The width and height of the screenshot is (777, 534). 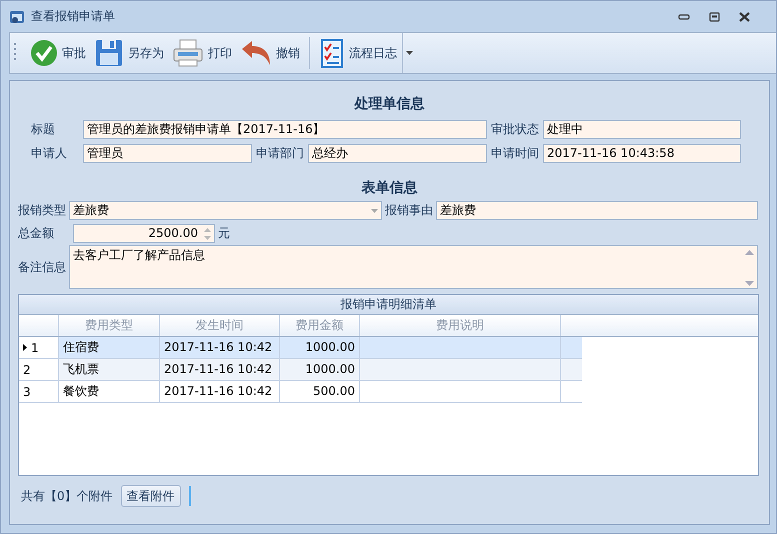 I want to click on current-row-icon, so click(x=25, y=347).